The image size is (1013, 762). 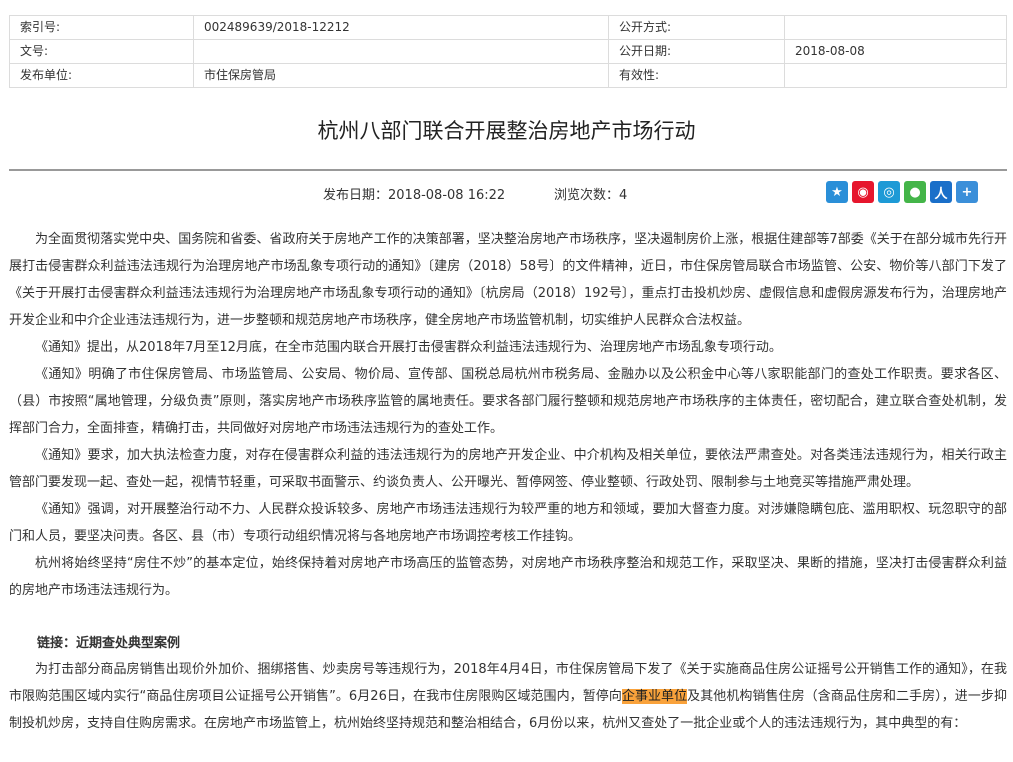 I want to click on public-way-value, so click(x=895, y=27).